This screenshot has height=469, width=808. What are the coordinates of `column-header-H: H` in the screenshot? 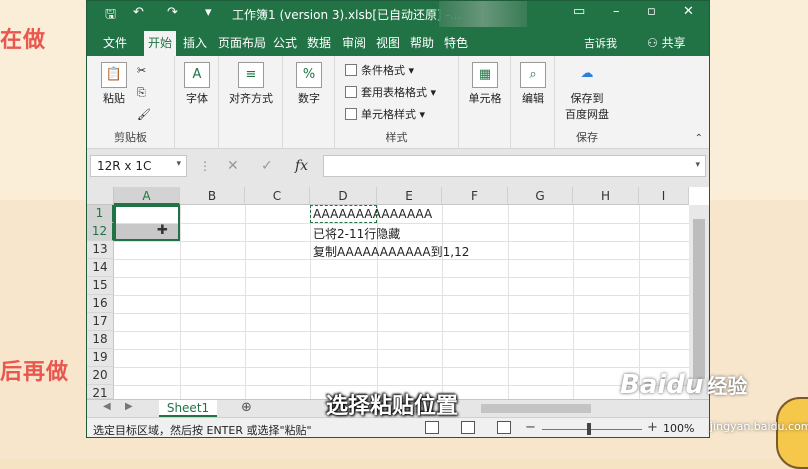 It's located at (606, 196).